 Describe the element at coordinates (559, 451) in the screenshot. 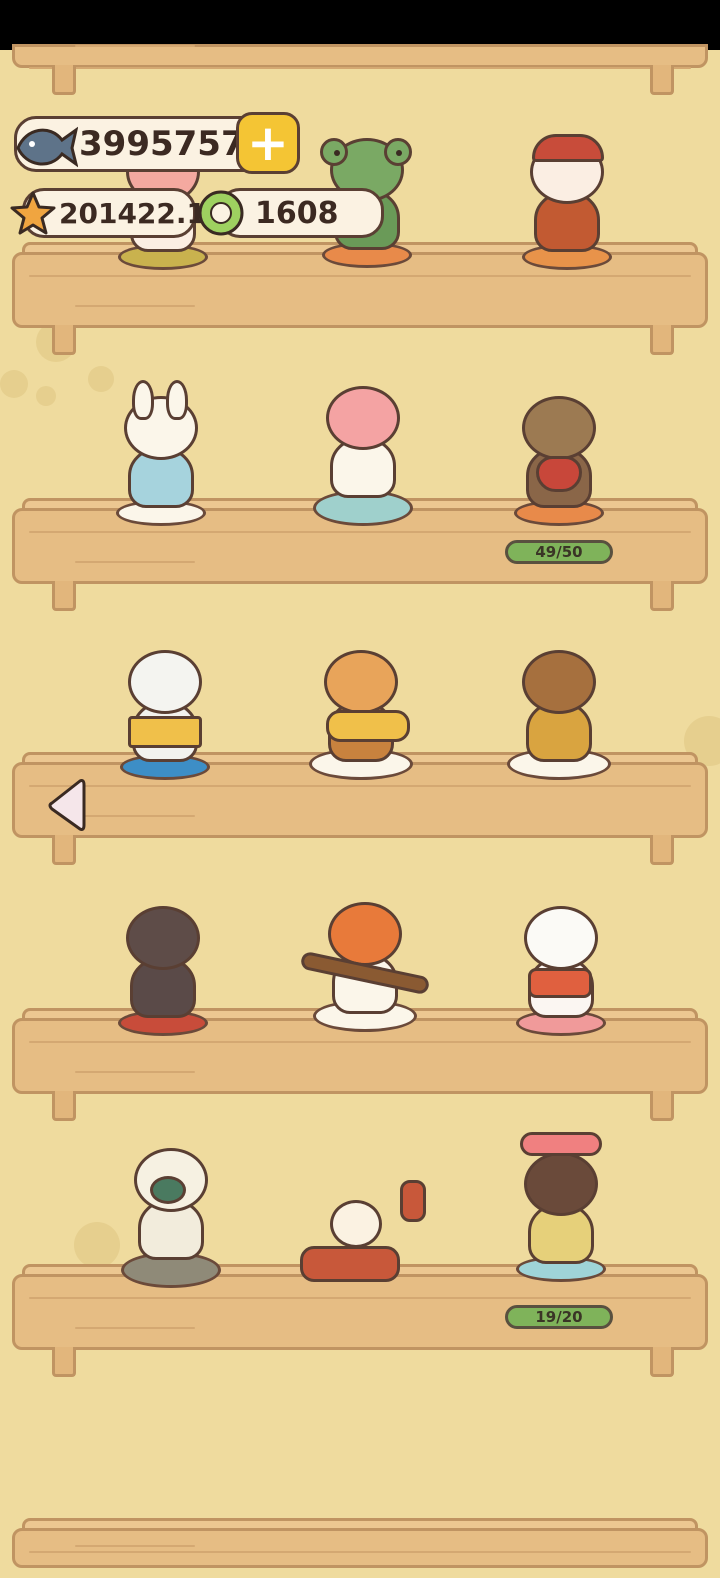

I see `figure-bear-heart` at that location.